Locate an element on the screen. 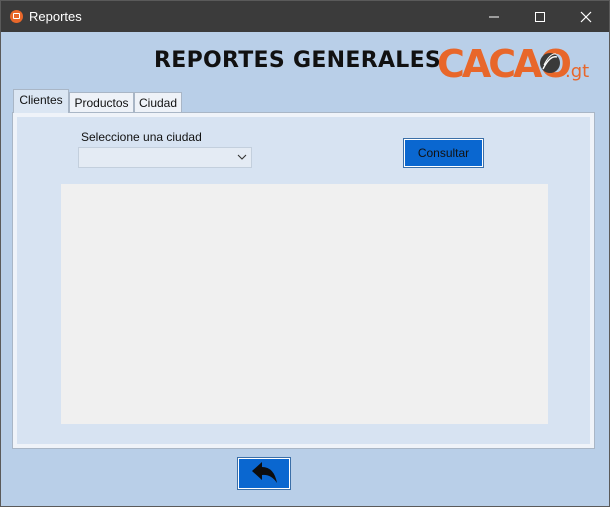  maximize-icon is located at coordinates (540, 17).